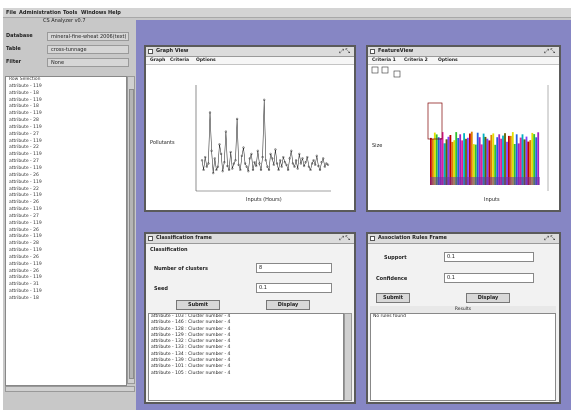  Describe the element at coordinates (250, 239) in the screenshot. I see `classification-titlebar: Classification frame ⤢⤡` at that location.